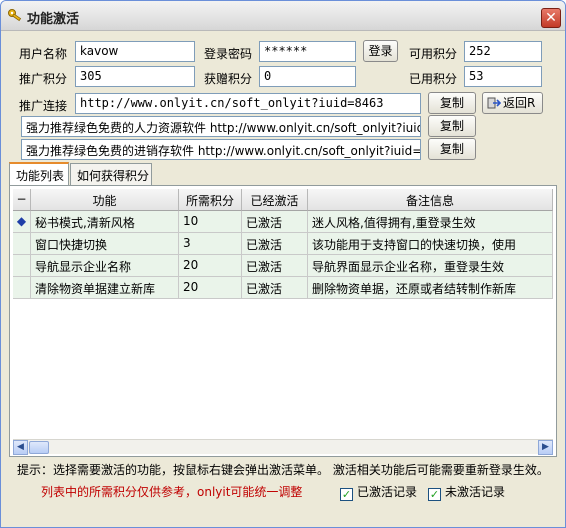  Describe the element at coordinates (210, 244) in the screenshot. I see `row-points: 3` at that location.